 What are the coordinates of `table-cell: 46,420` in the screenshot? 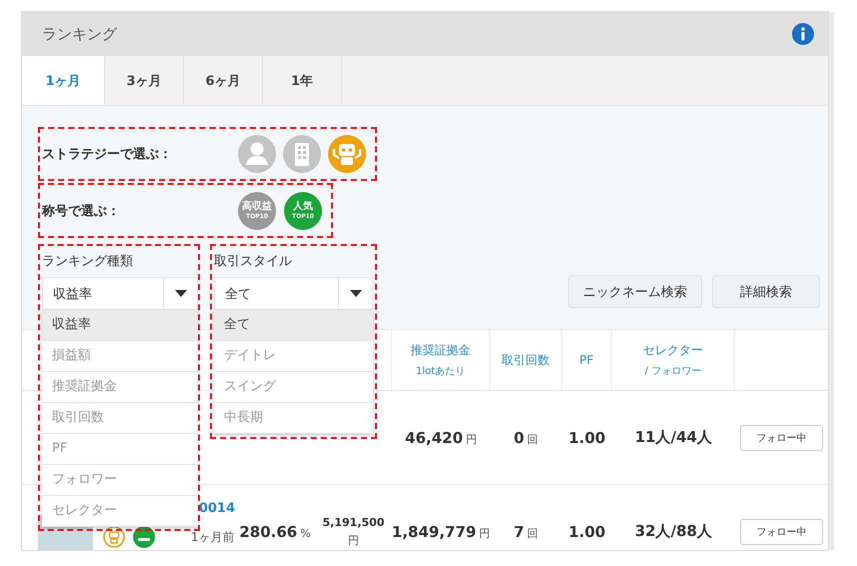 It's located at (434, 437).